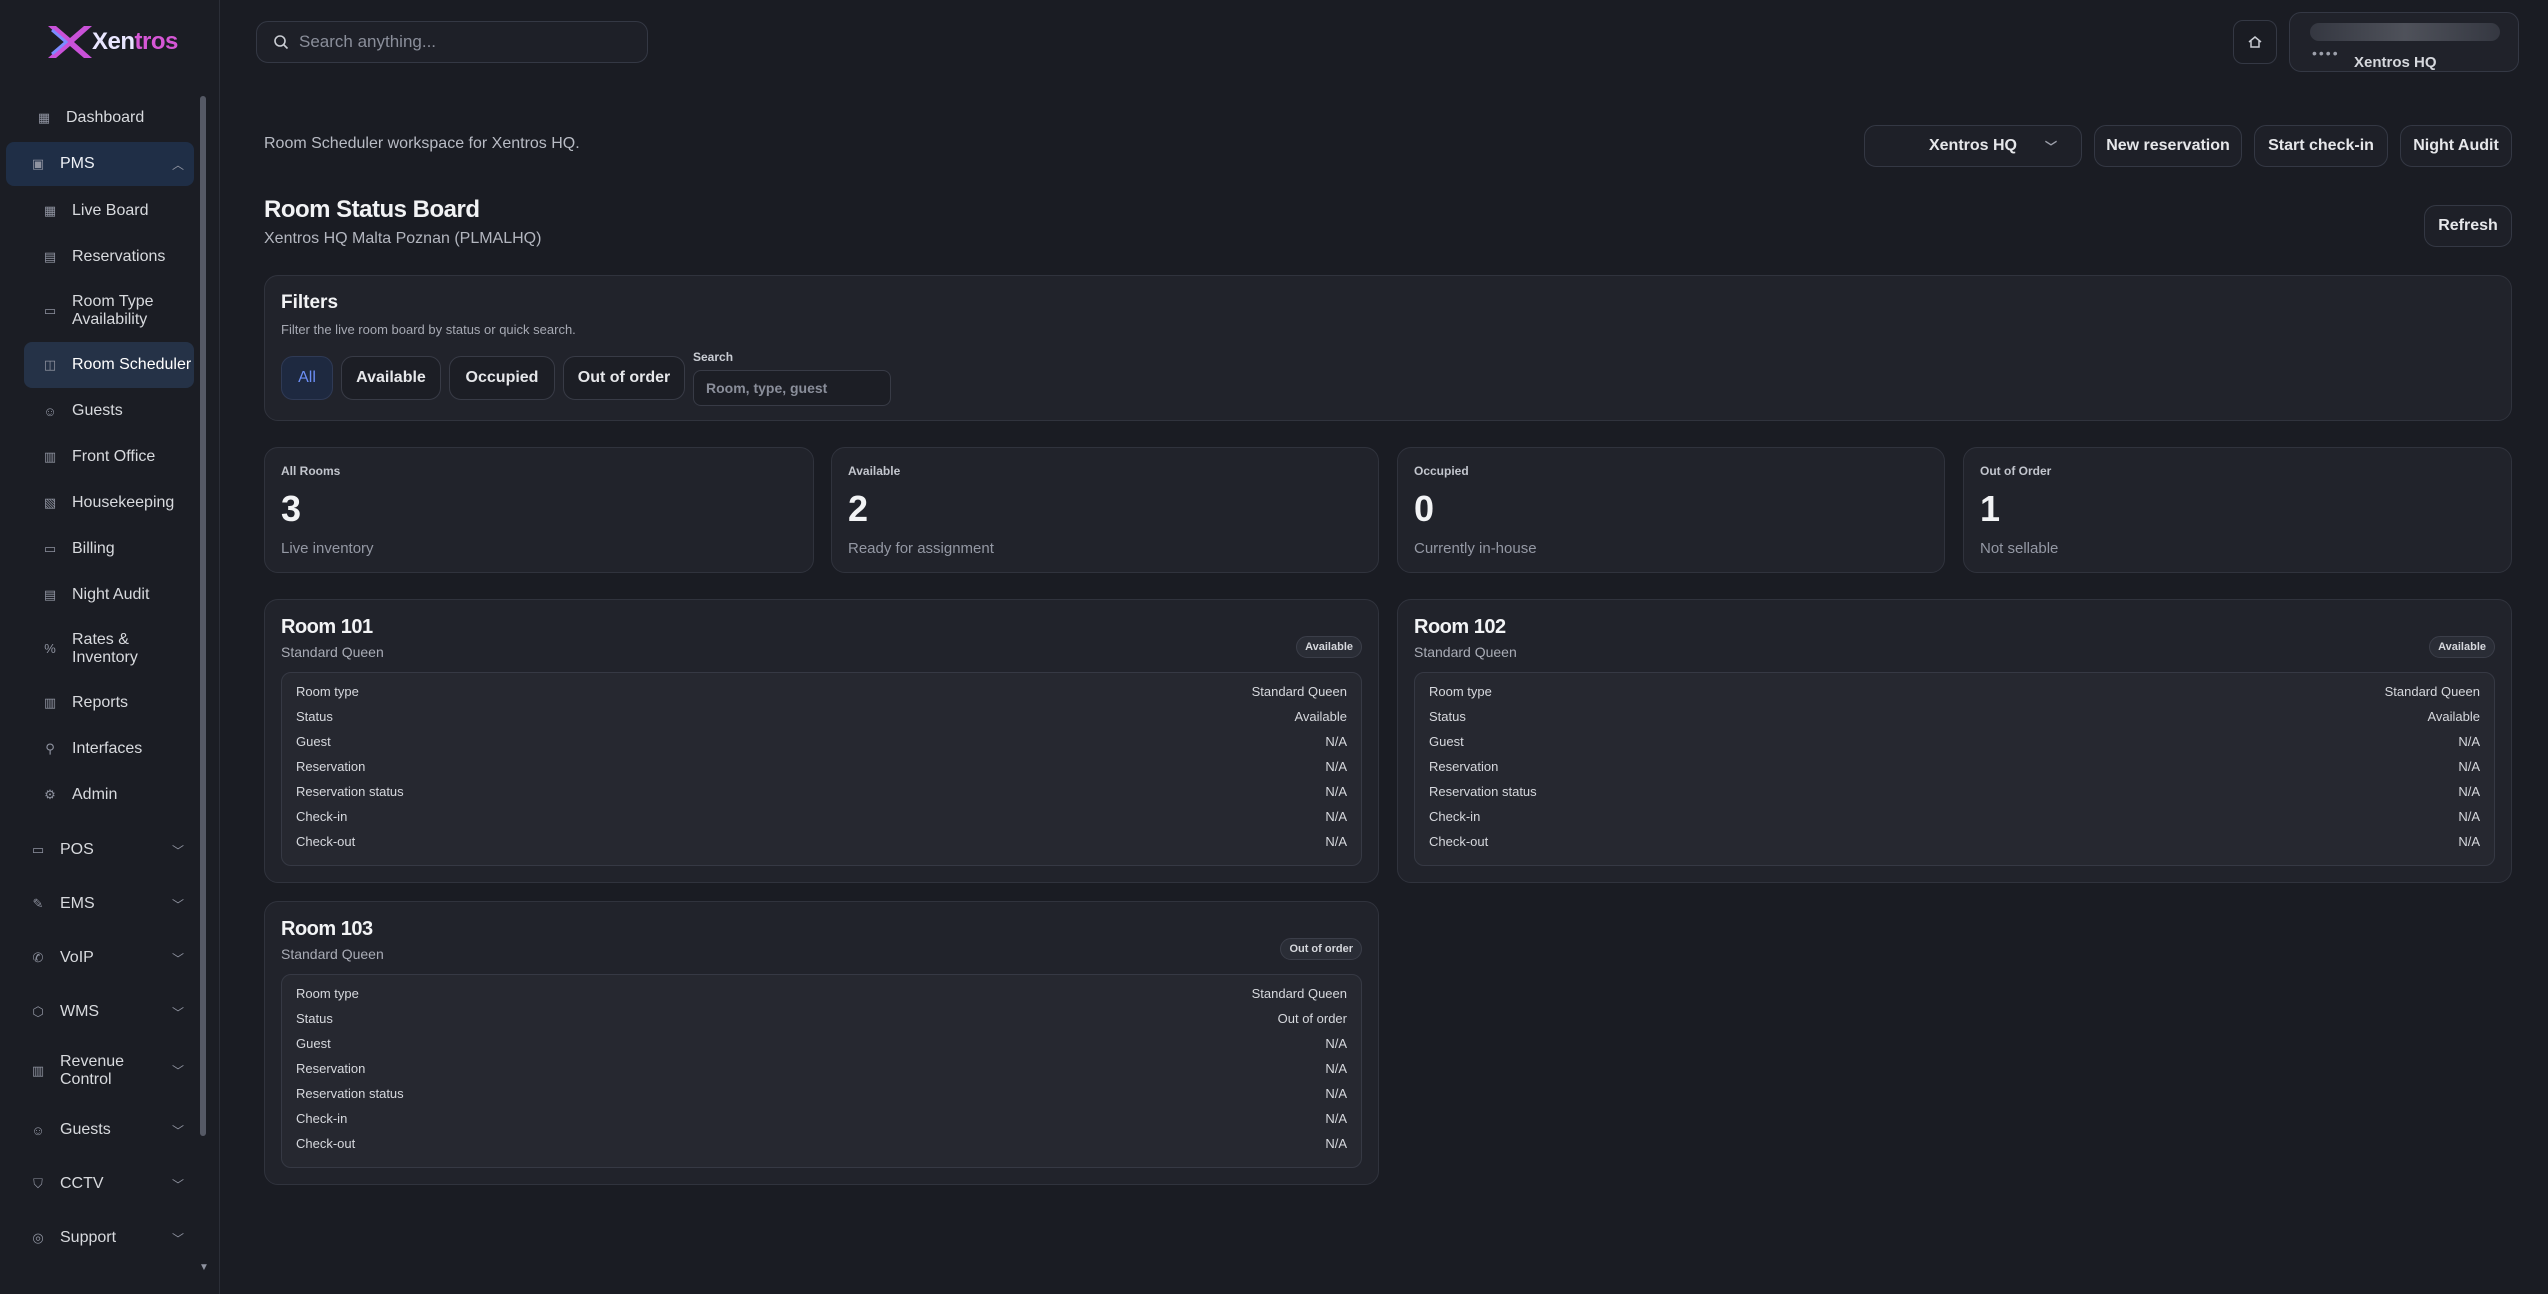  What do you see at coordinates (109, 411) in the screenshot?
I see `nav-guests: ☺ Guests` at bounding box center [109, 411].